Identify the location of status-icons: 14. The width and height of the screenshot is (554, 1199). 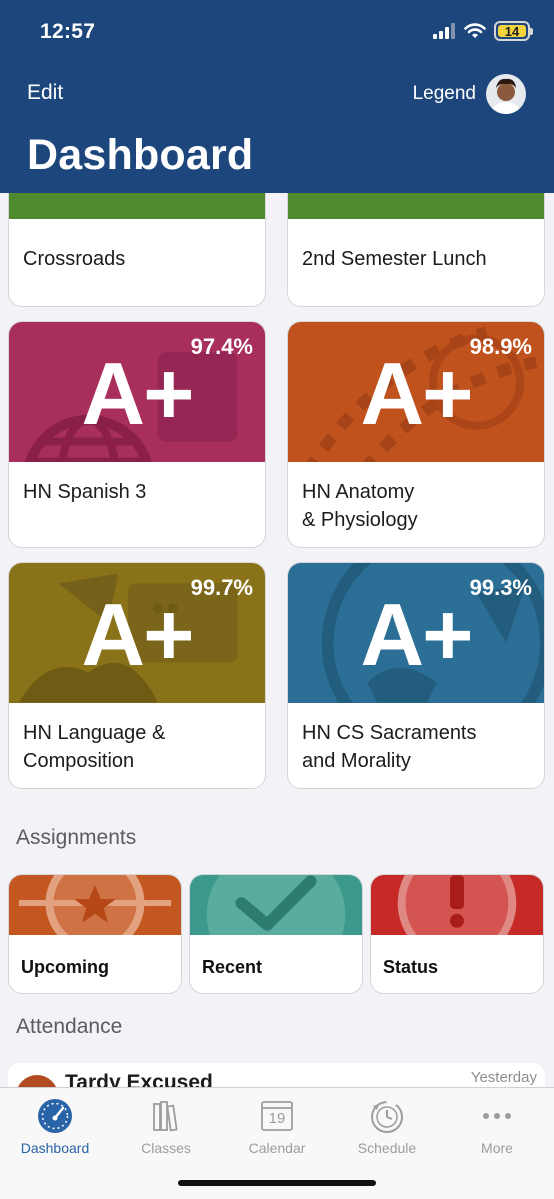
(482, 31).